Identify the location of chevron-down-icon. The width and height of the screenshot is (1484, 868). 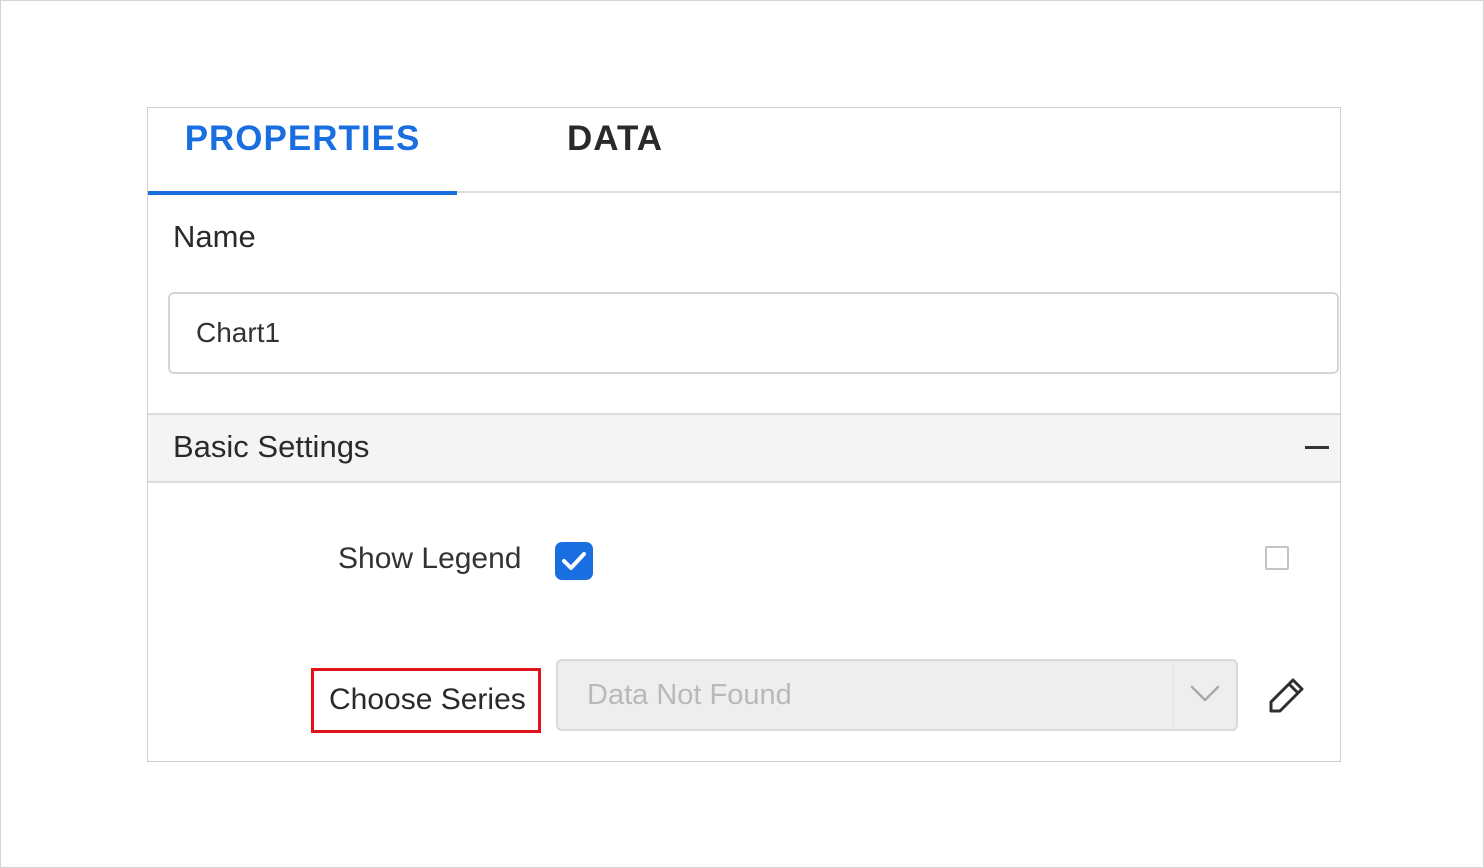
(1205, 693).